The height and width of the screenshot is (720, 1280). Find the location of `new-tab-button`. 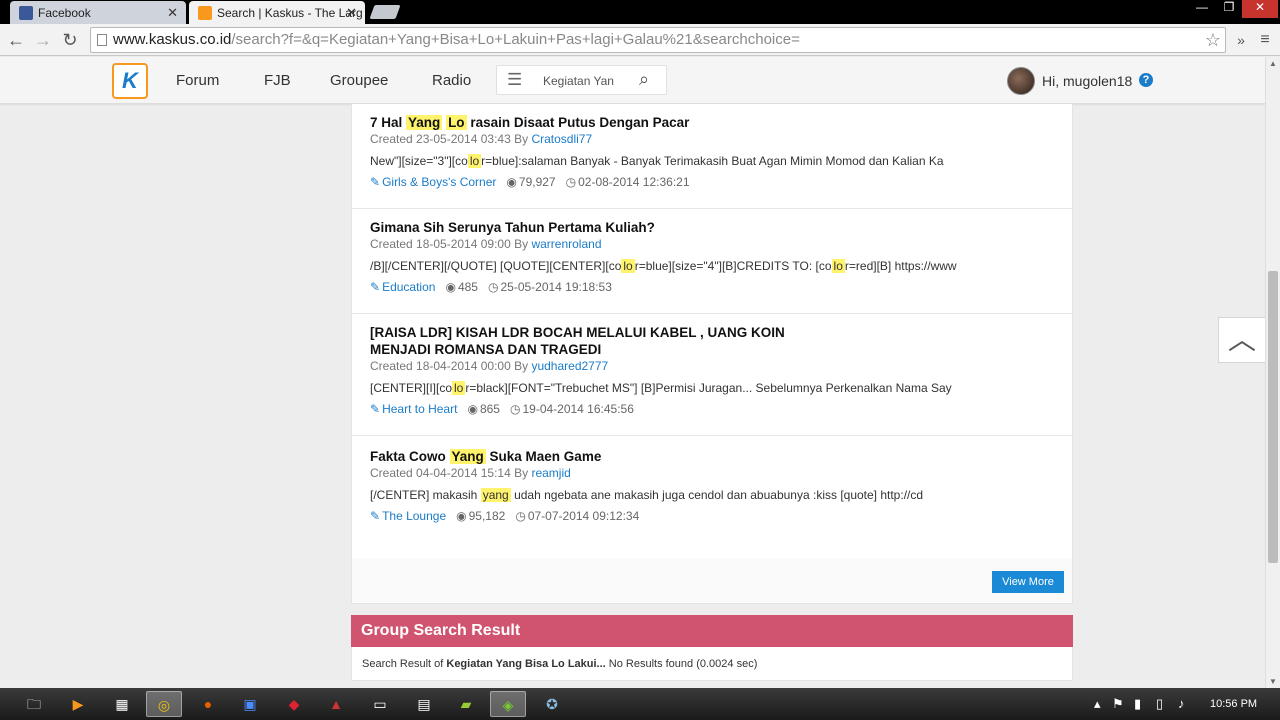

new-tab-button is located at coordinates (385, 12).